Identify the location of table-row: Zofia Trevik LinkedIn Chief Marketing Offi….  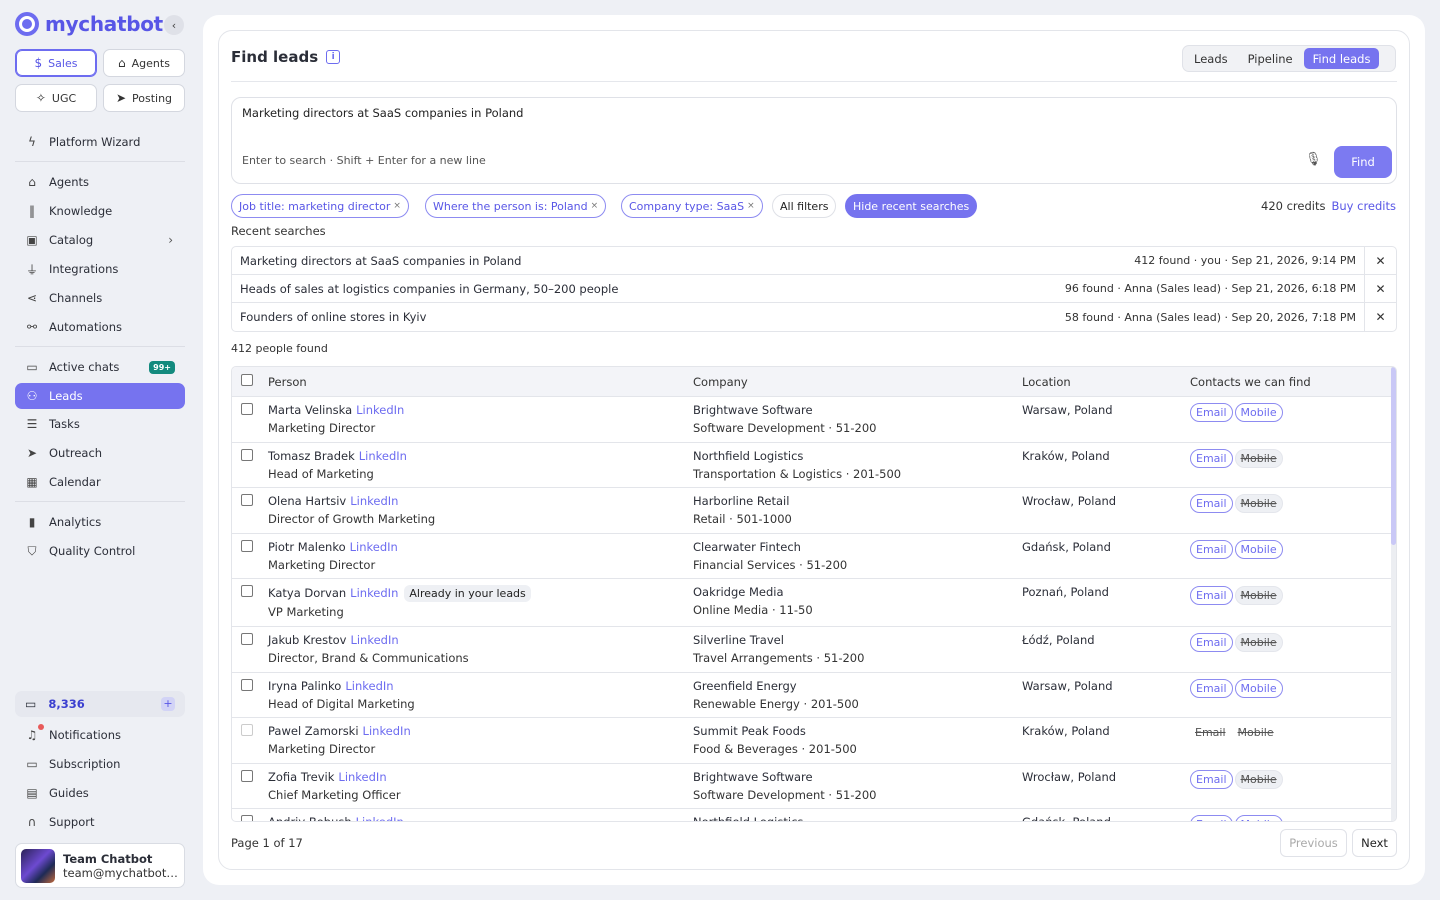
(814, 786).